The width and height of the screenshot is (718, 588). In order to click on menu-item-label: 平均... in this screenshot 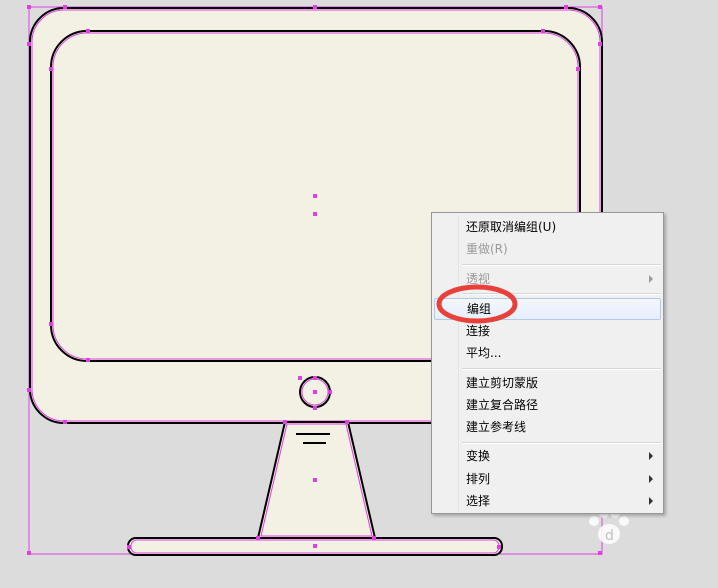, I will do `click(484, 353)`.